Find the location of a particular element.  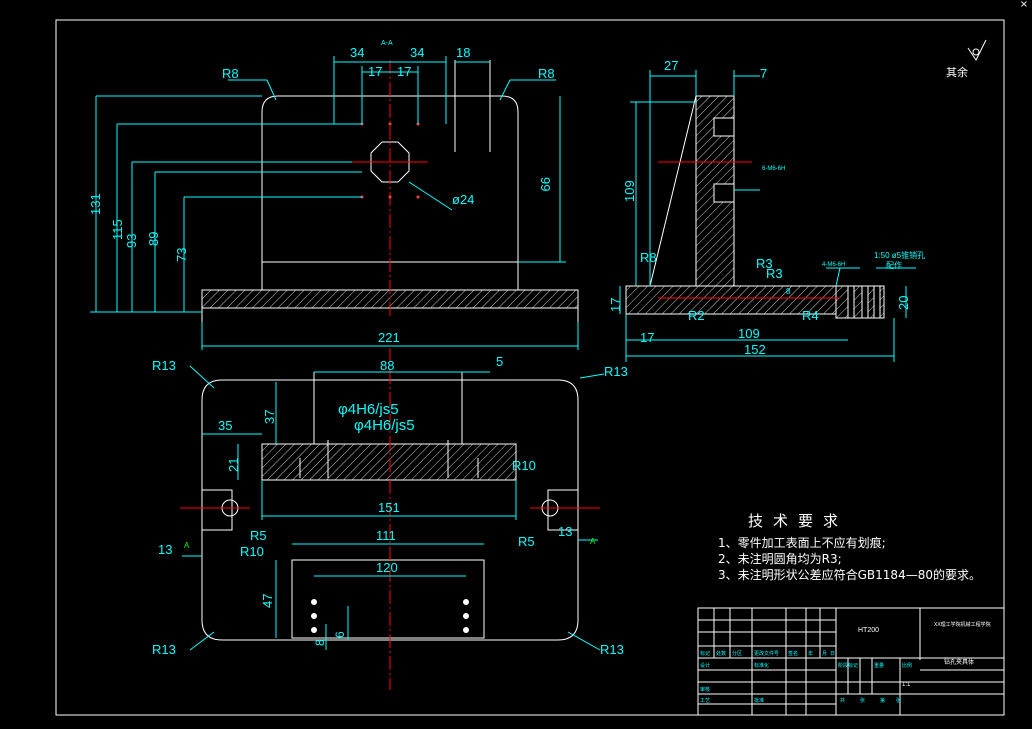

dim-47: 47 is located at coordinates (267, 601).